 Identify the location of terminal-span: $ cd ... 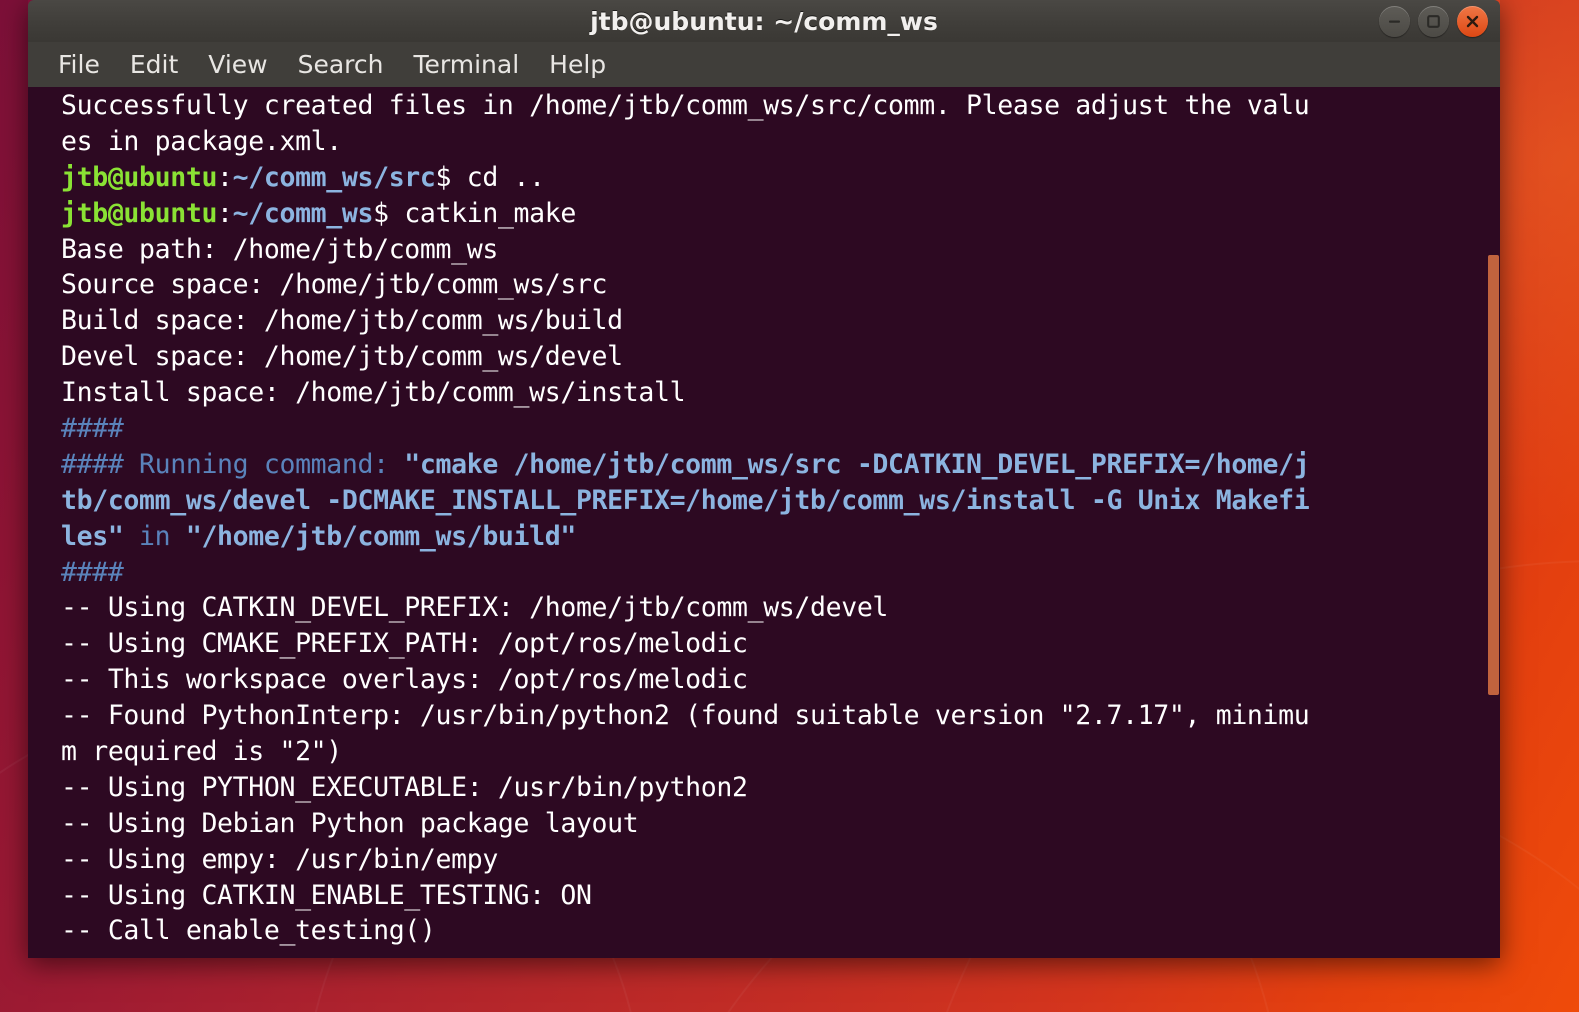
(490, 177).